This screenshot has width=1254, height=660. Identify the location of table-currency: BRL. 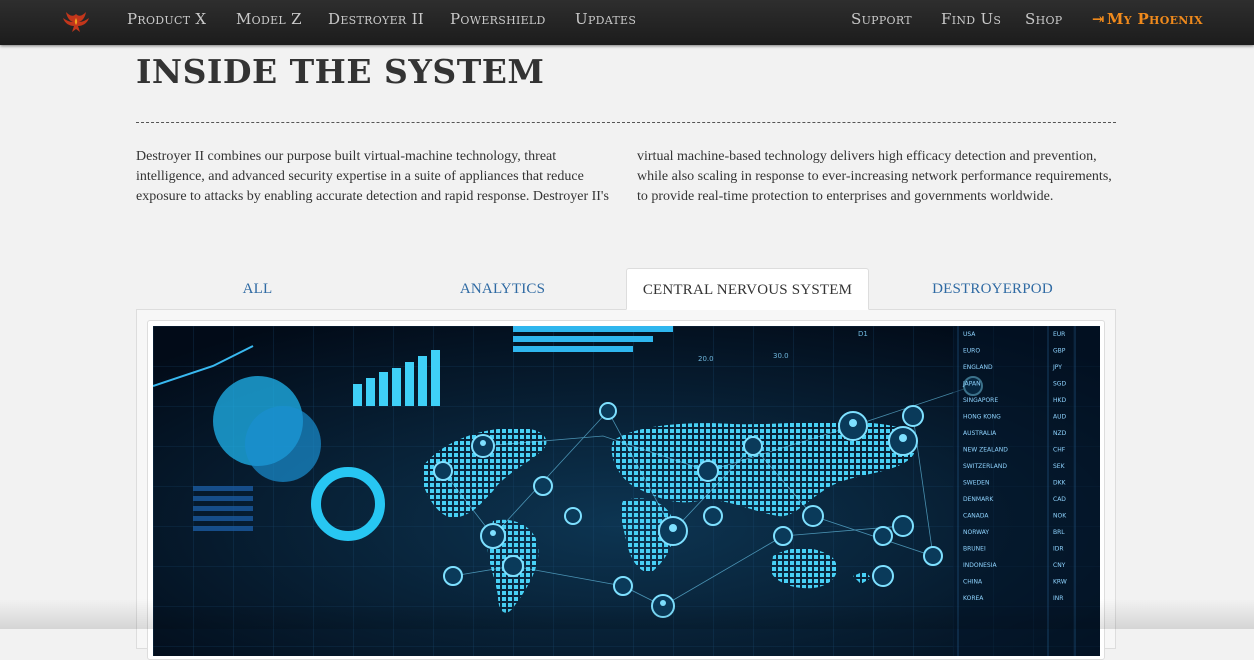
(1059, 532).